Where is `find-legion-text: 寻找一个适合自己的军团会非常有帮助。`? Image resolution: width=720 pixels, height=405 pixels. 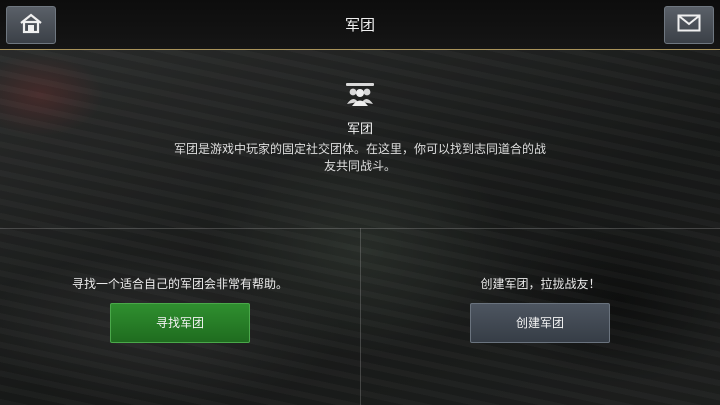
find-legion-text: 寻找一个适合自己的军团会非常有帮助。 is located at coordinates (179, 284).